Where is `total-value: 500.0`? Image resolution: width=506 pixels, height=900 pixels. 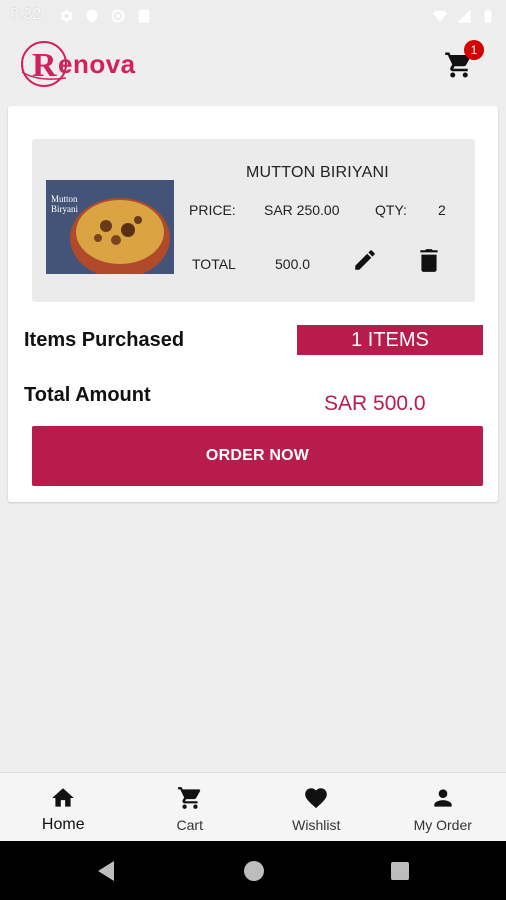
total-value: 500.0 is located at coordinates (293, 264).